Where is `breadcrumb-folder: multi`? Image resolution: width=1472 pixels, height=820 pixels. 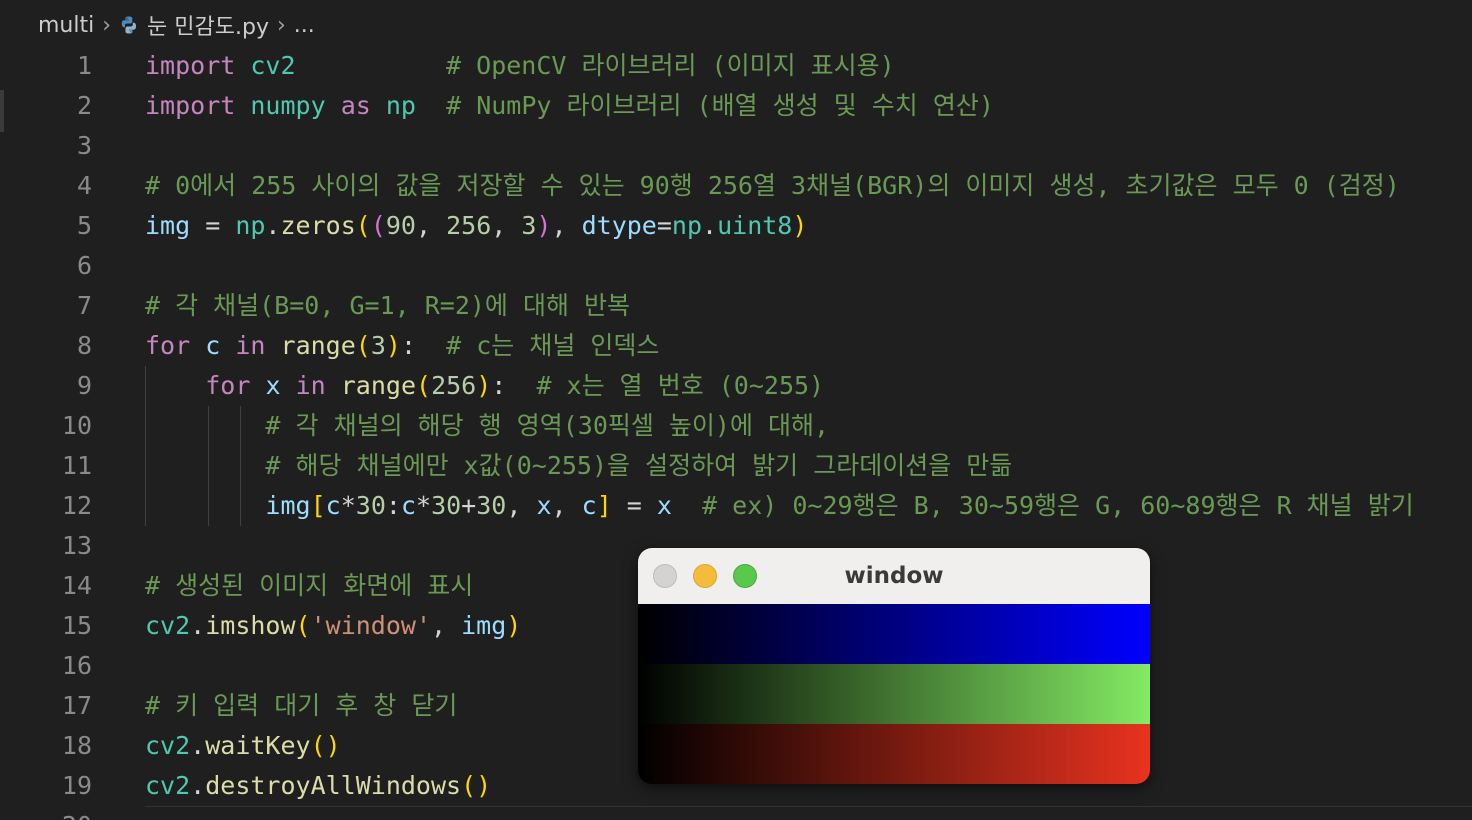 breadcrumb-folder: multi is located at coordinates (66, 25).